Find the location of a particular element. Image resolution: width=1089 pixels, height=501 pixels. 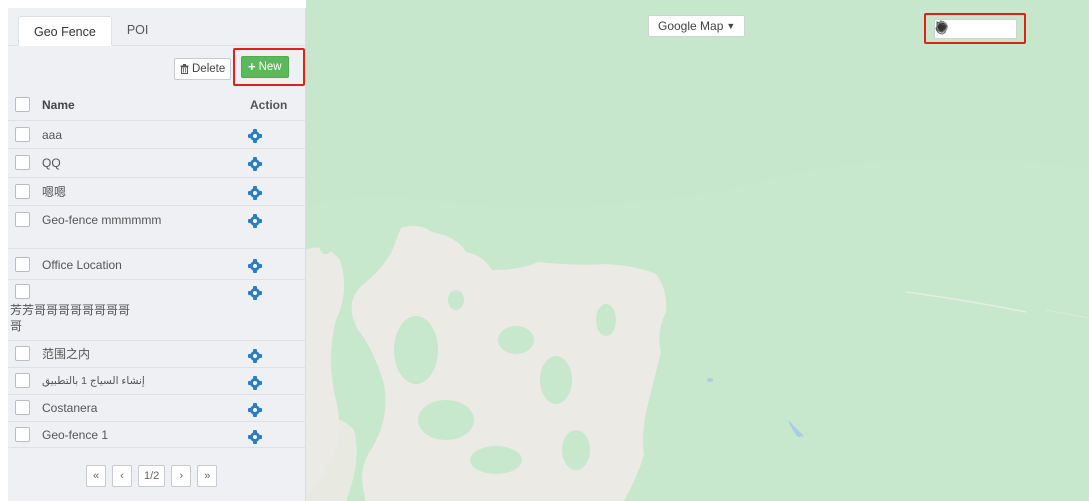

row-name: 范围之内 is located at coordinates (66, 354).